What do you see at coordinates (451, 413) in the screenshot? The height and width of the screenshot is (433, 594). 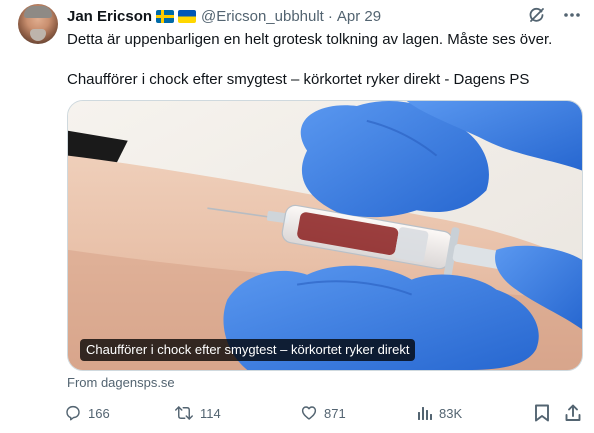 I see `views-count: 83K` at bounding box center [451, 413].